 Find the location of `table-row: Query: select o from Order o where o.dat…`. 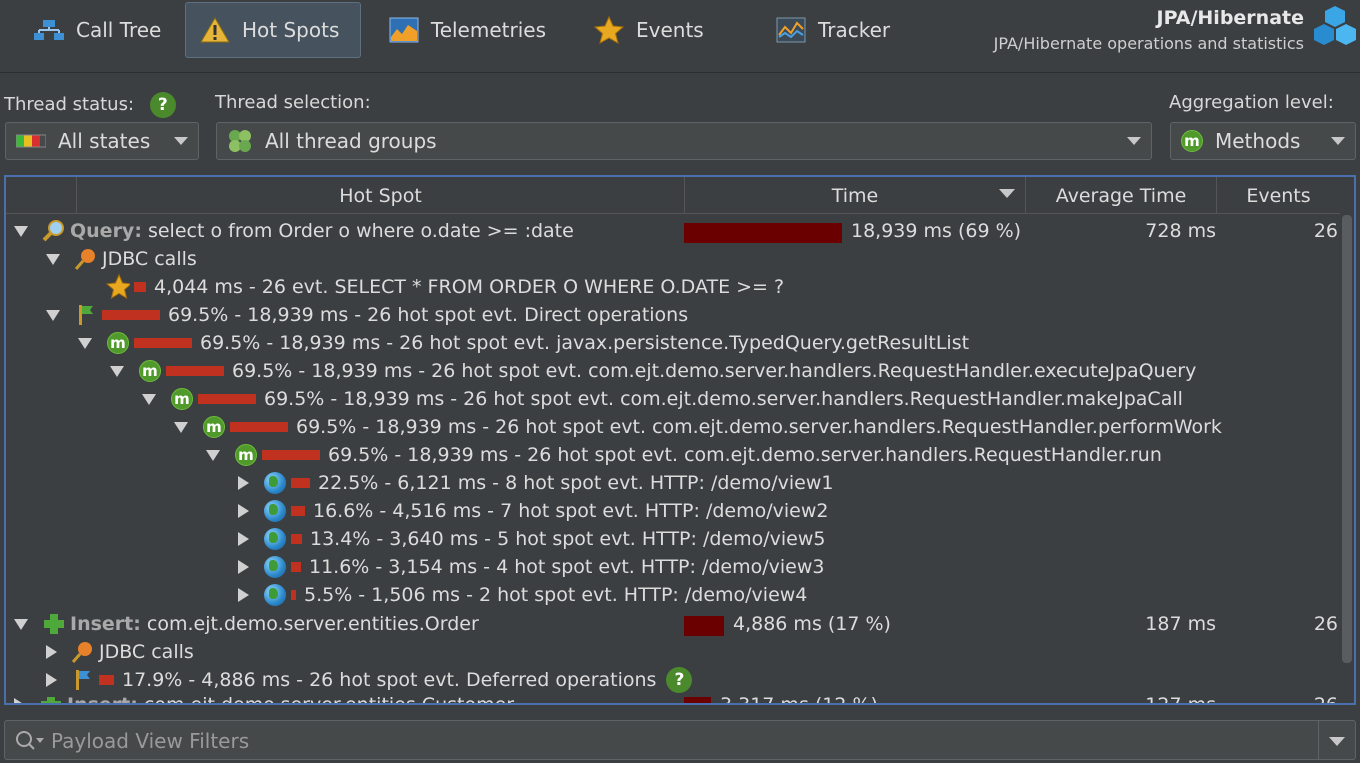

table-row: Query: select o from Order o where o.dat… is located at coordinates (673, 231).